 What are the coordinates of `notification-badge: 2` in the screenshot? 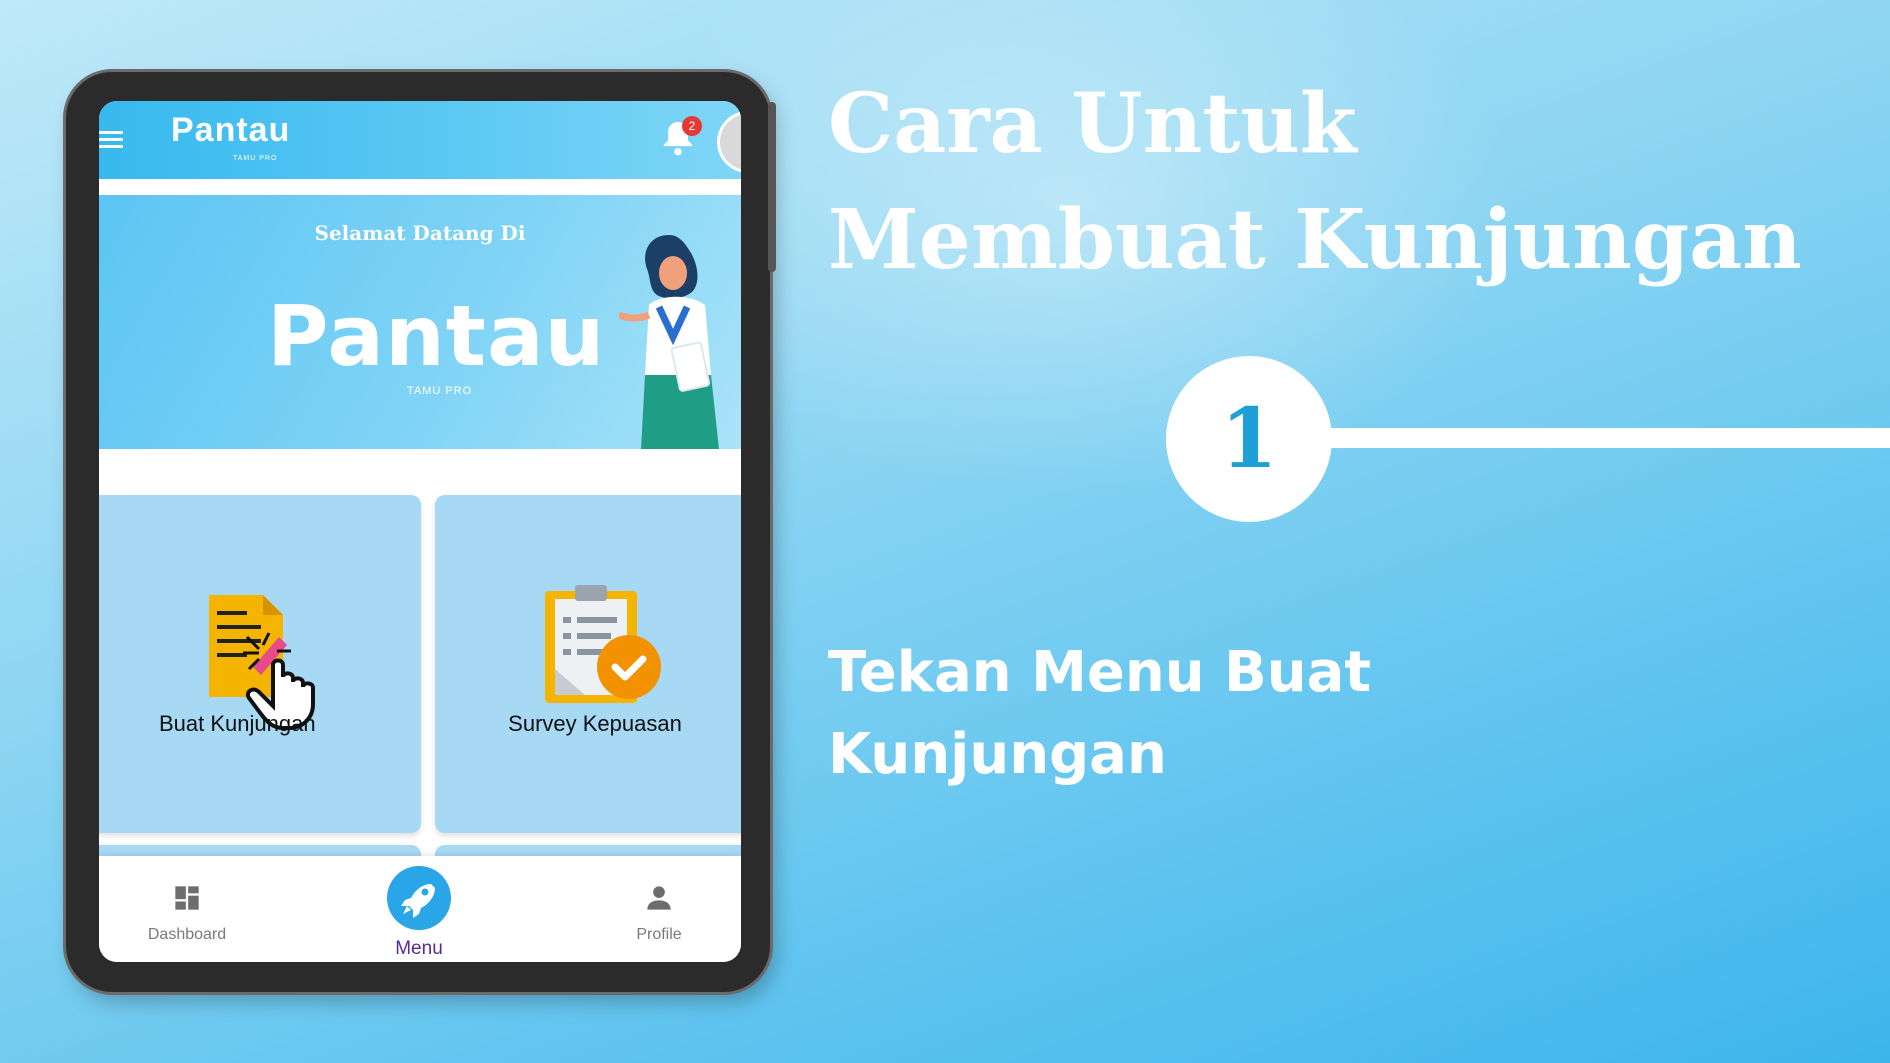 It's located at (692, 126).